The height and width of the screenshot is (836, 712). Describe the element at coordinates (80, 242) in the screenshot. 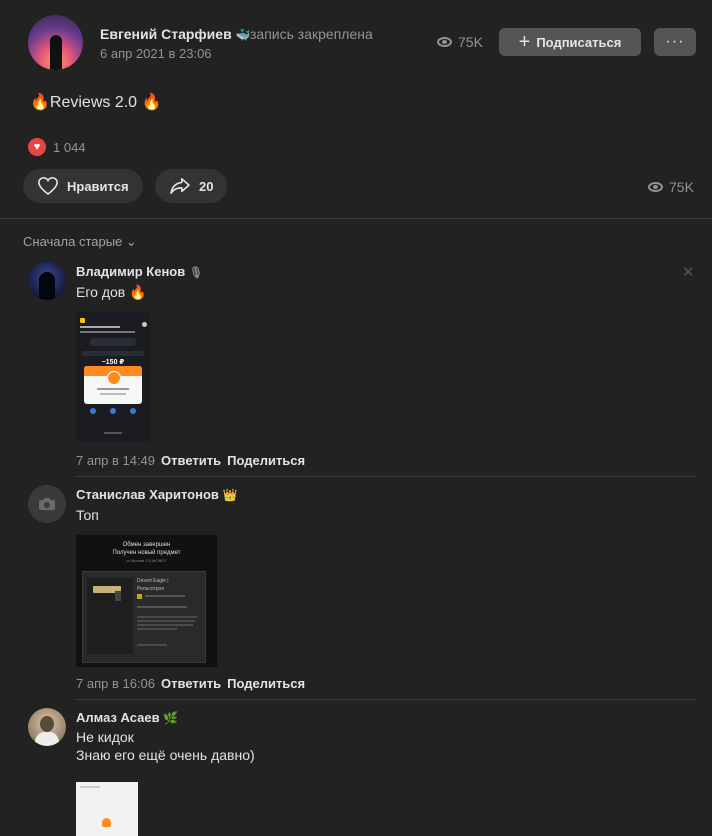

I see `comments-sort-dropdown: Сначала старые ⌄` at that location.